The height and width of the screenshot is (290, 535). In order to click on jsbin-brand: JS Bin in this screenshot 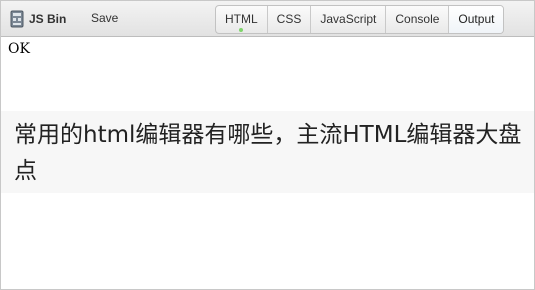, I will do `click(38, 19)`.